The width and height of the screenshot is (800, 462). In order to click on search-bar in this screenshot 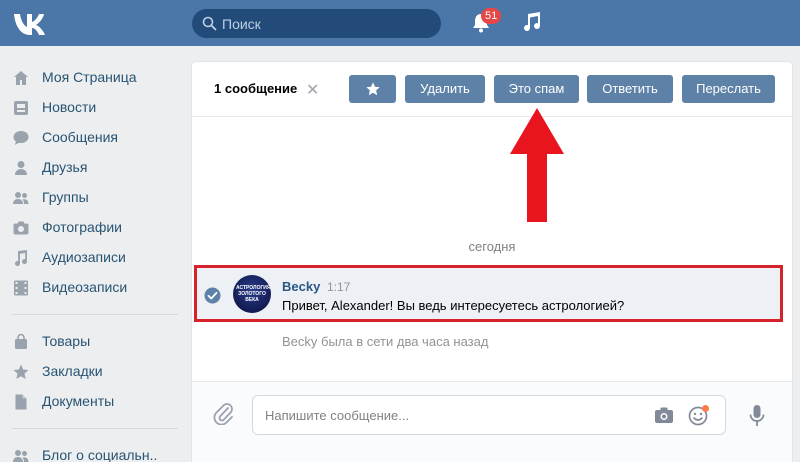, I will do `click(316, 23)`.